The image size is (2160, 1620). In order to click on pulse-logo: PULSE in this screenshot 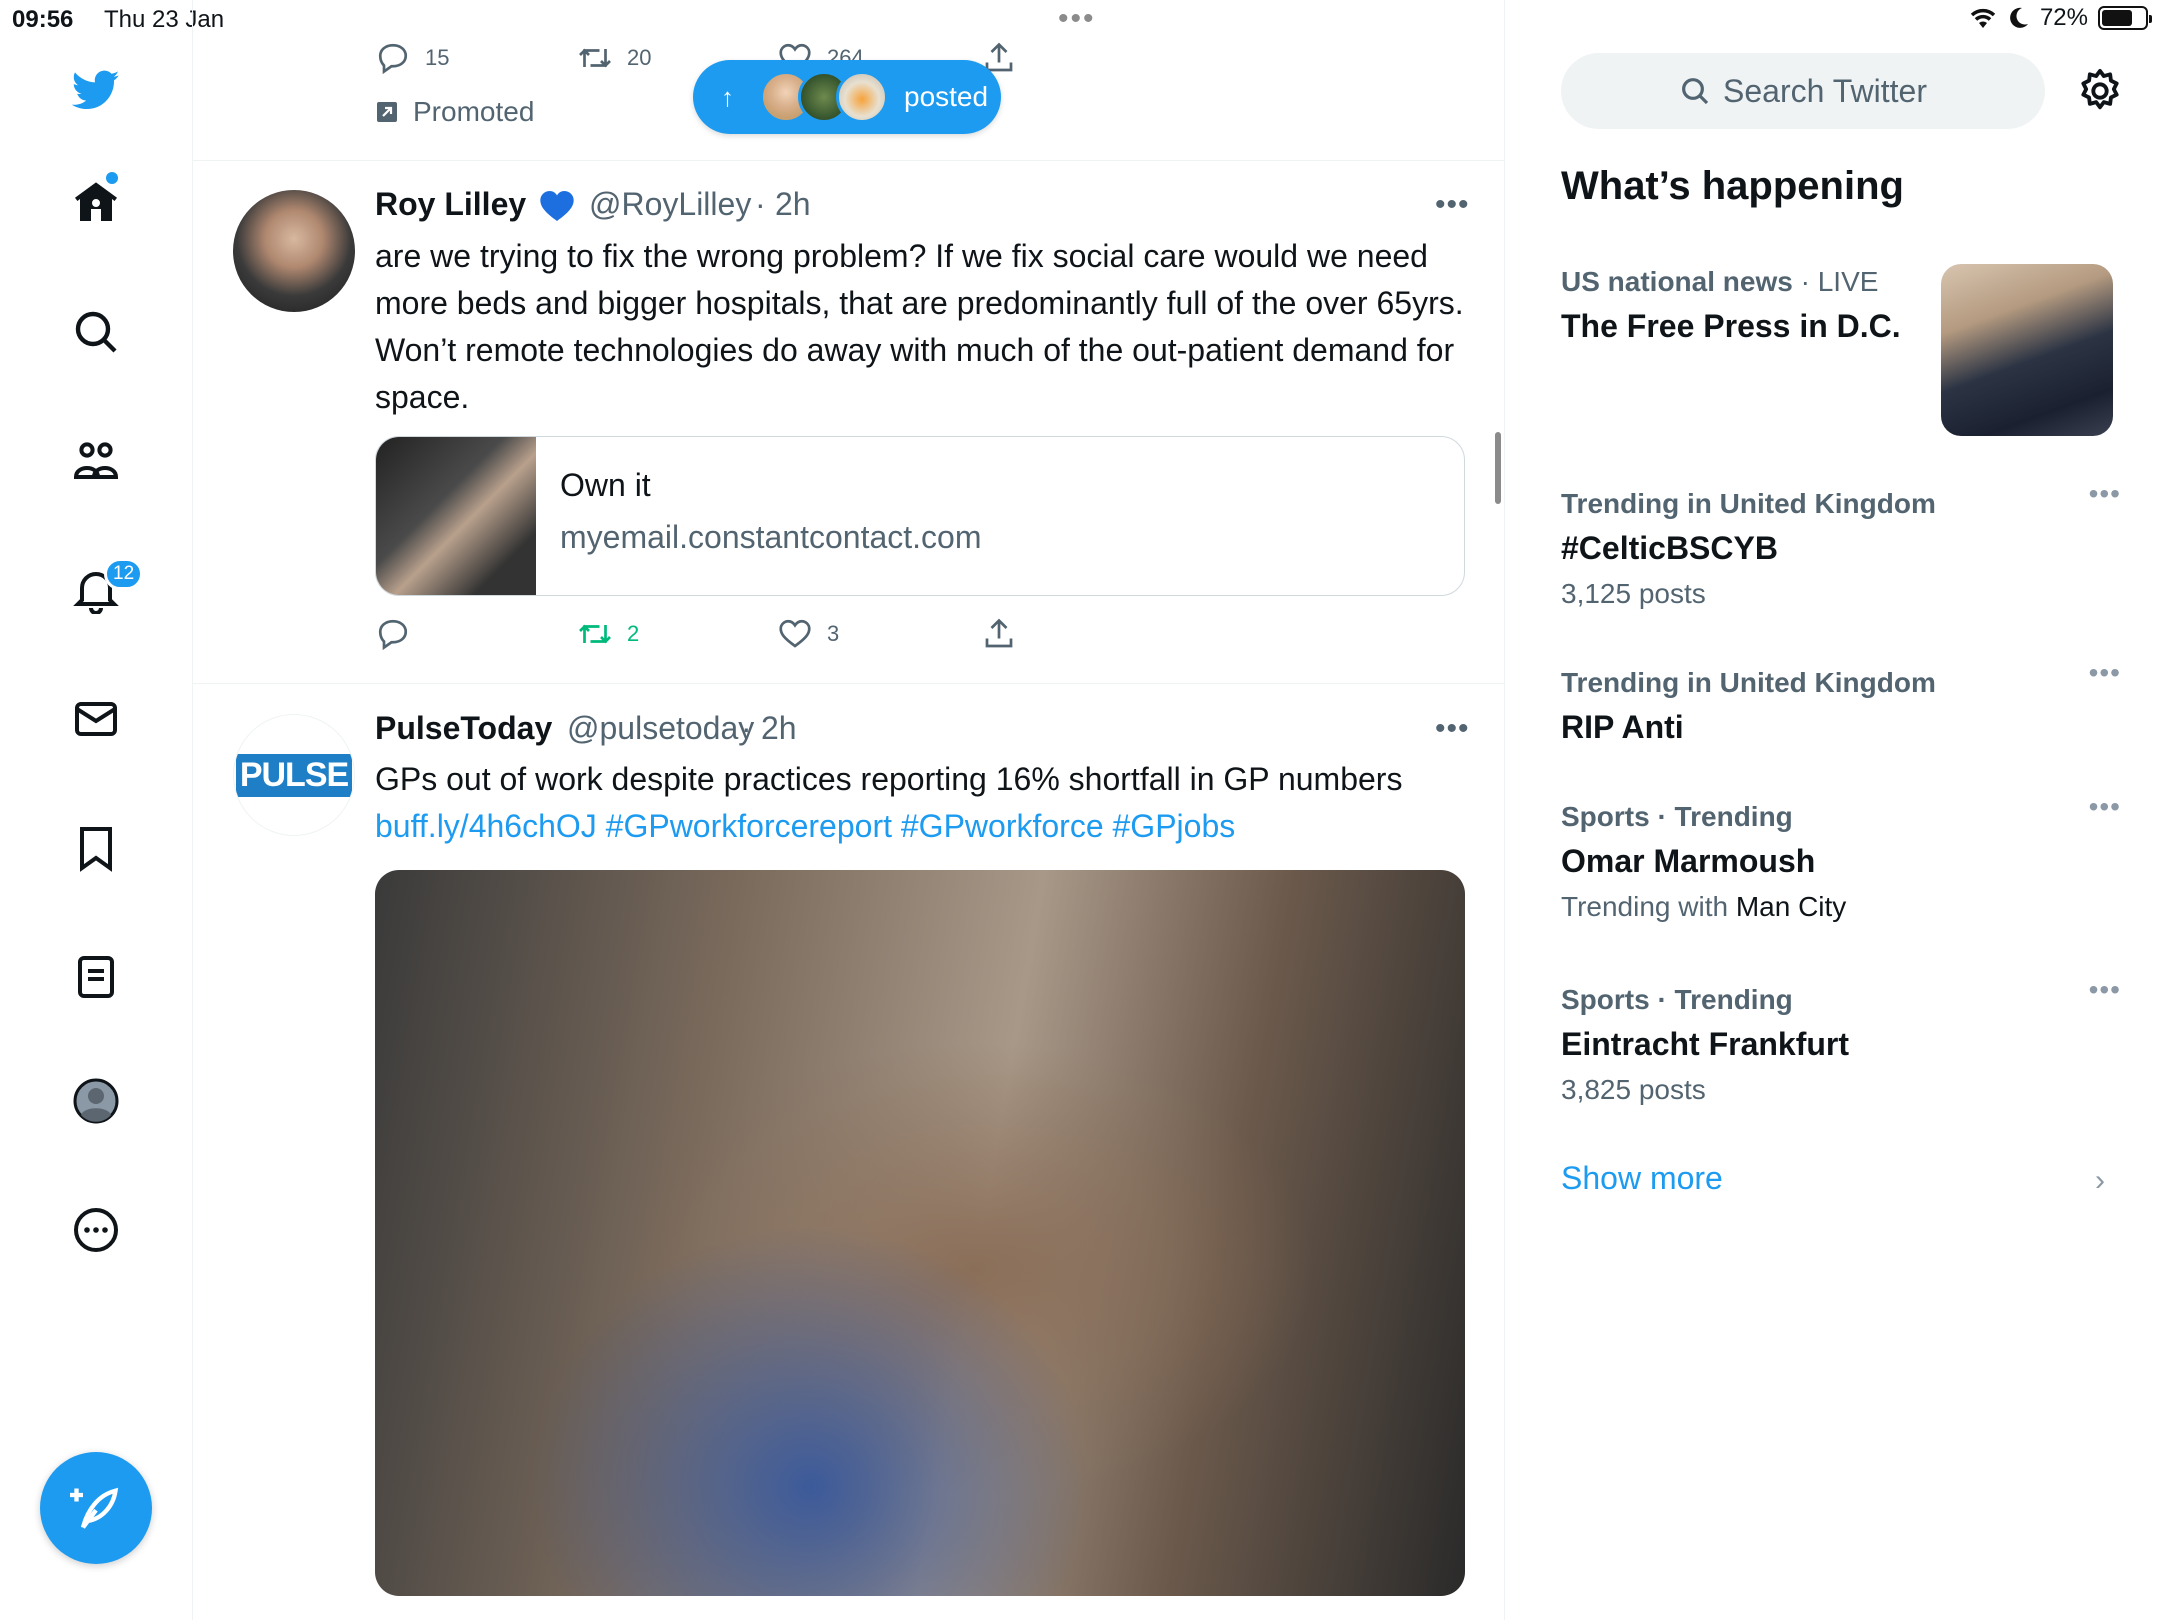, I will do `click(294, 775)`.